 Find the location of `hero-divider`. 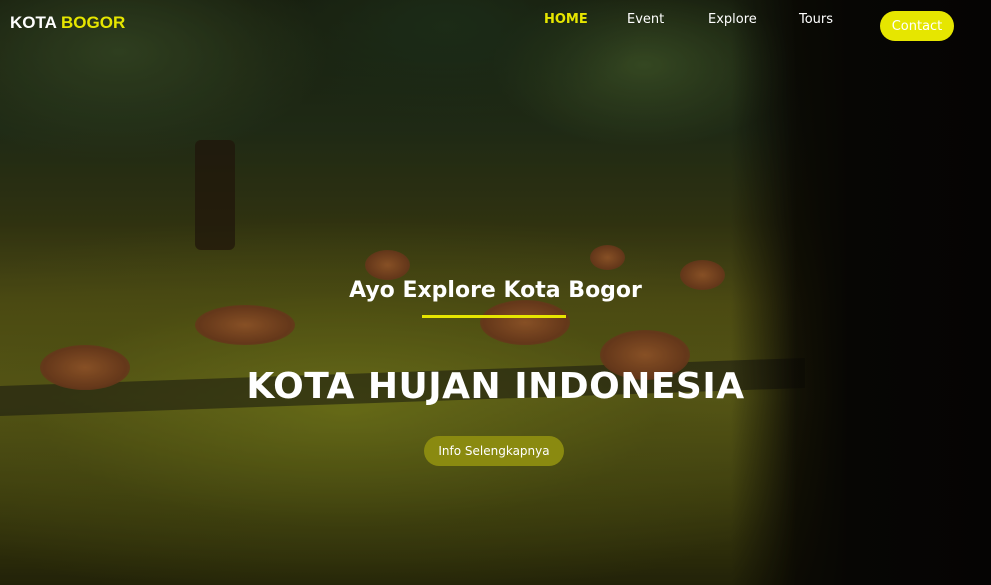

hero-divider is located at coordinates (494, 316).